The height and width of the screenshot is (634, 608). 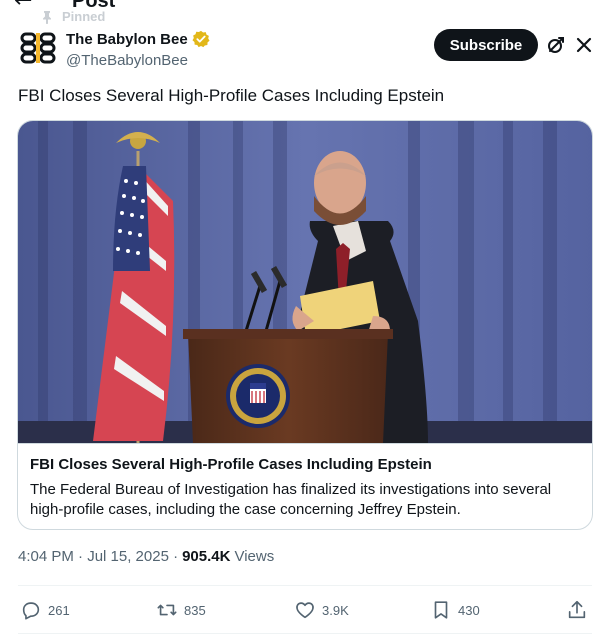 What do you see at coordinates (167, 610) in the screenshot?
I see `repost-icon` at bounding box center [167, 610].